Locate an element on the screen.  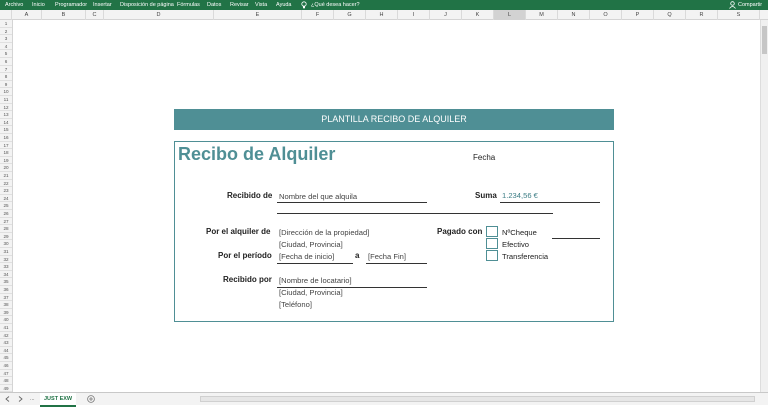
col-a: A is located at coordinates (27, 15).